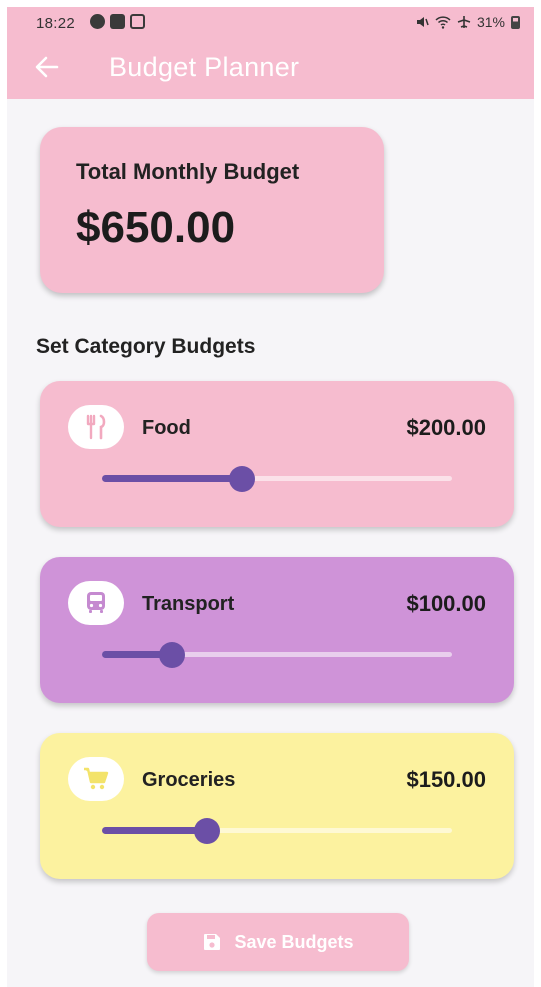  Describe the element at coordinates (96, 427) in the screenshot. I see `restaurant-icon` at that location.